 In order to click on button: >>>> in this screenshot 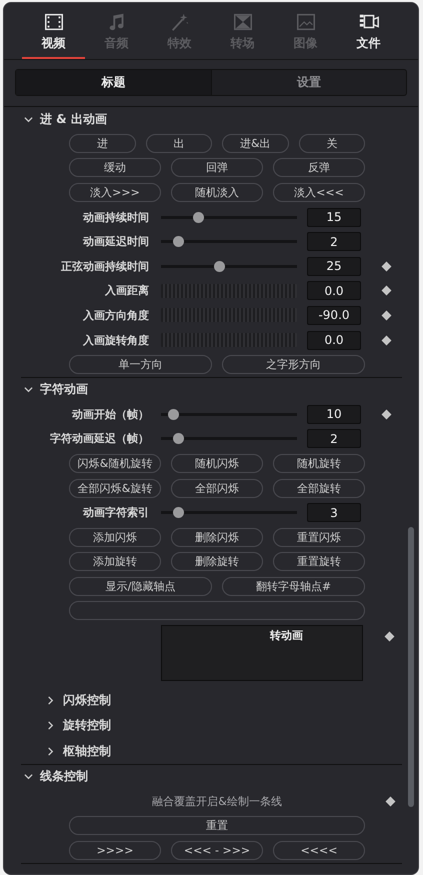, I will do `click(115, 850)`.